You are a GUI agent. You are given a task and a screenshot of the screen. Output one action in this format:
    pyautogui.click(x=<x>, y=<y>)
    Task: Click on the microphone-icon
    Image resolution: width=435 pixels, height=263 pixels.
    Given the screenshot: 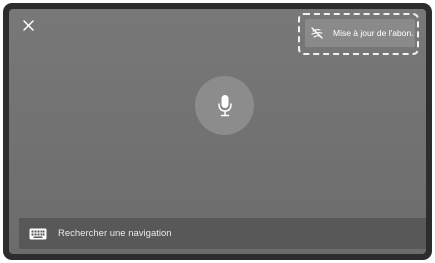 What is the action you would take?
    pyautogui.click(x=224, y=105)
    